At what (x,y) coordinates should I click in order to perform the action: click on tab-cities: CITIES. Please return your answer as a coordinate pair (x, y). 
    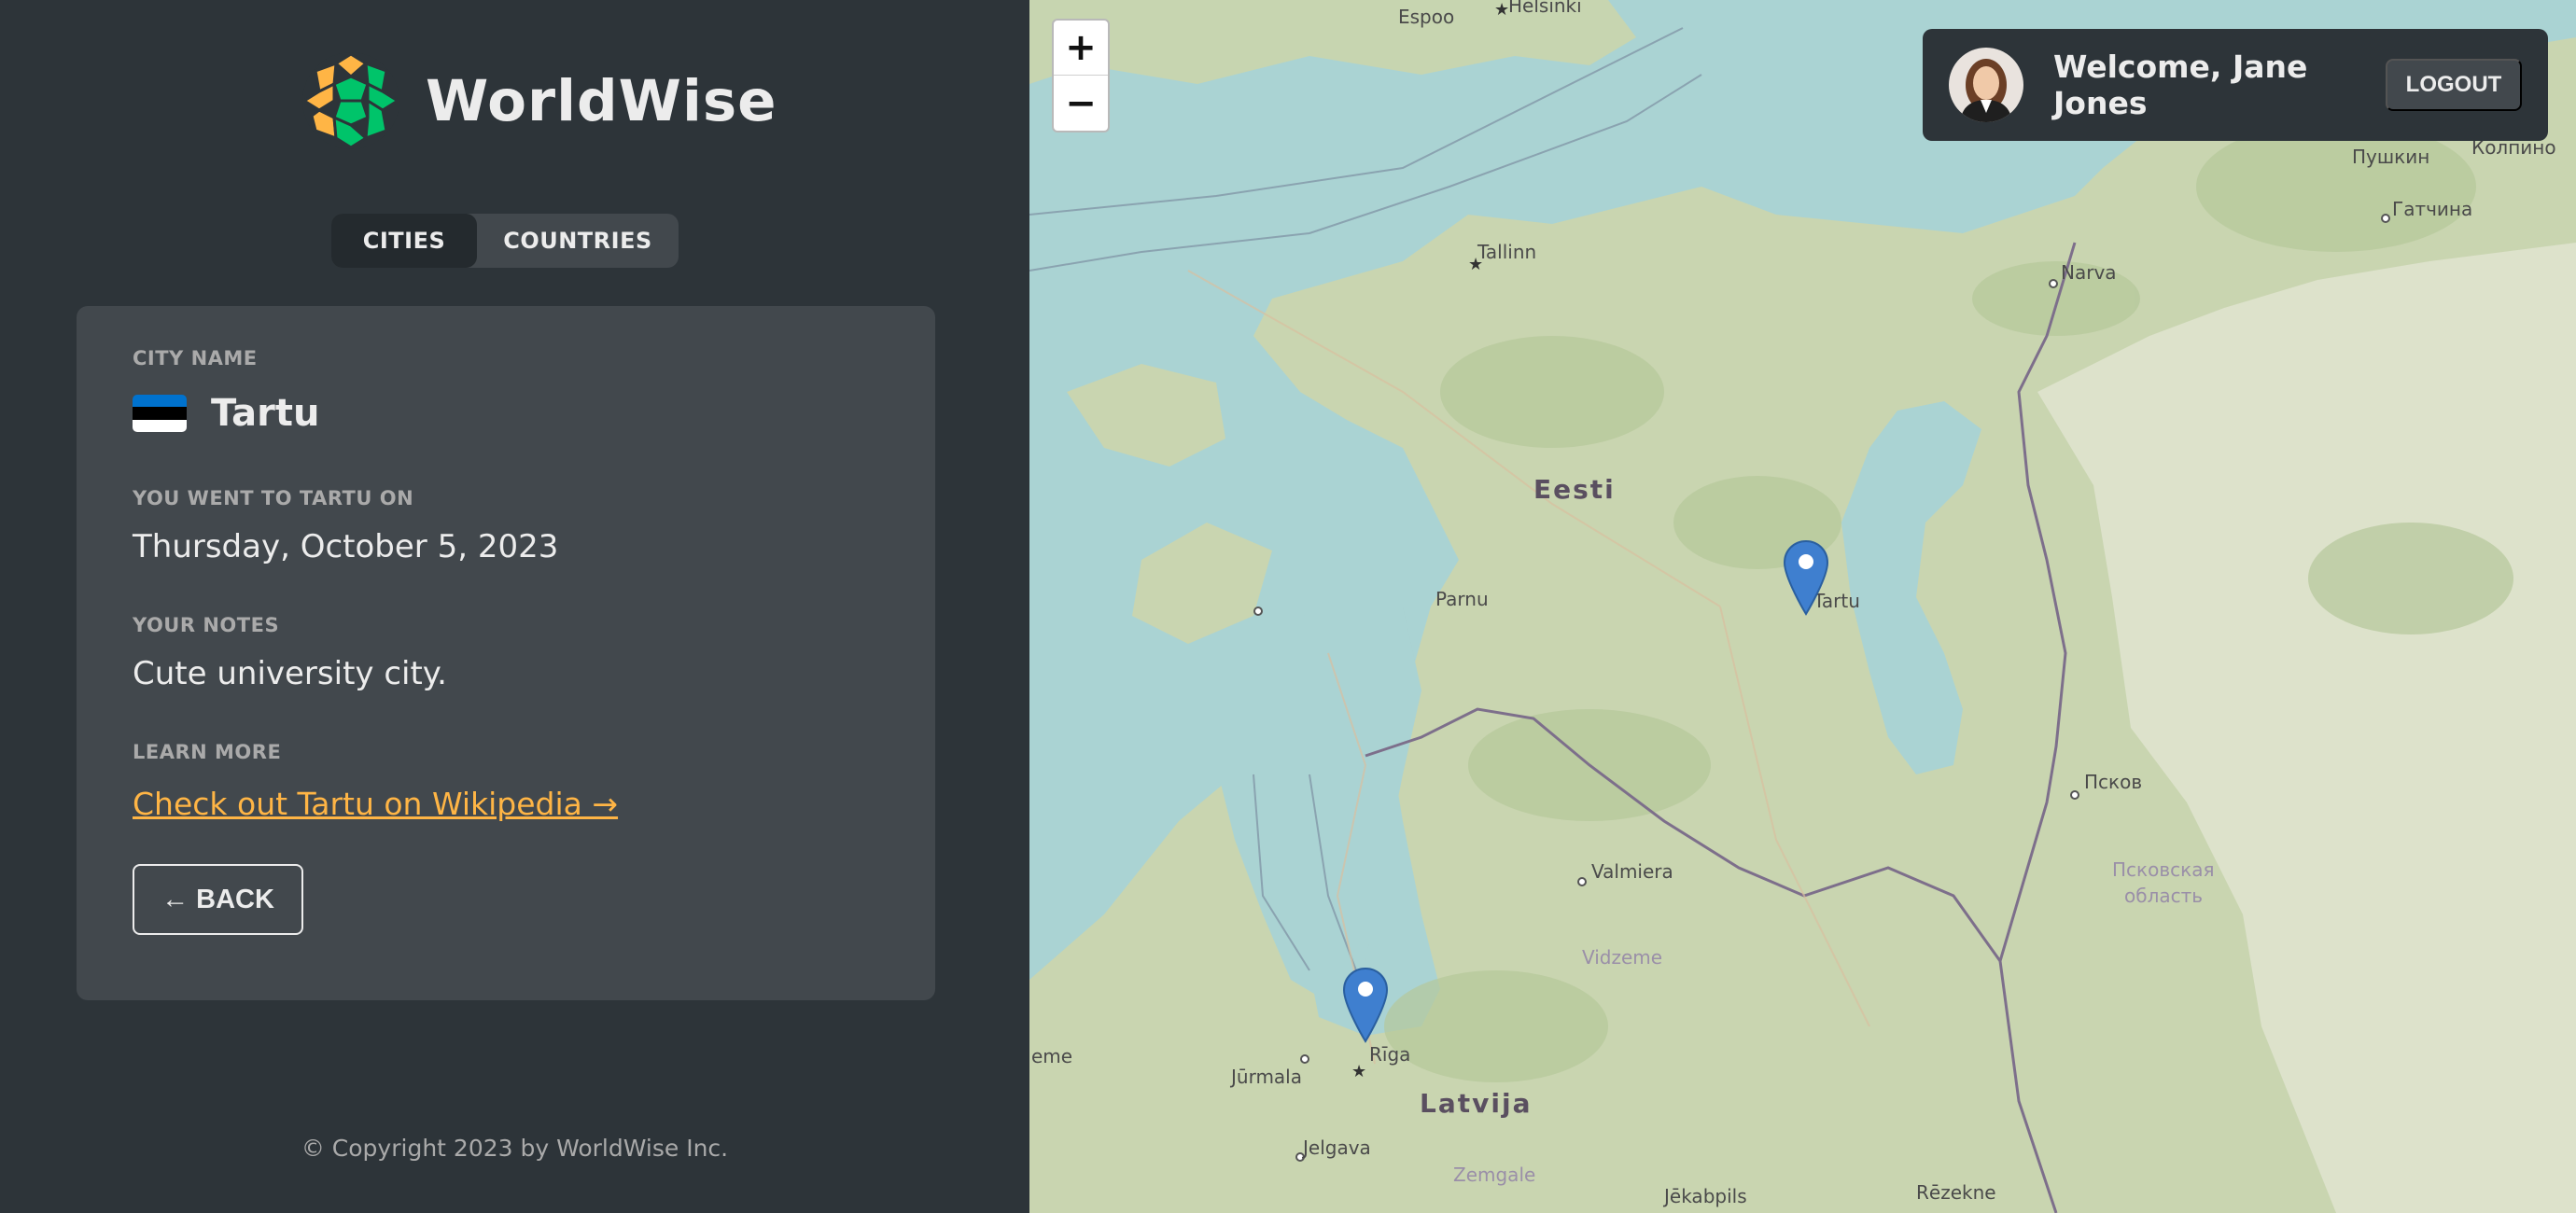
    Looking at the image, I should click on (404, 241).